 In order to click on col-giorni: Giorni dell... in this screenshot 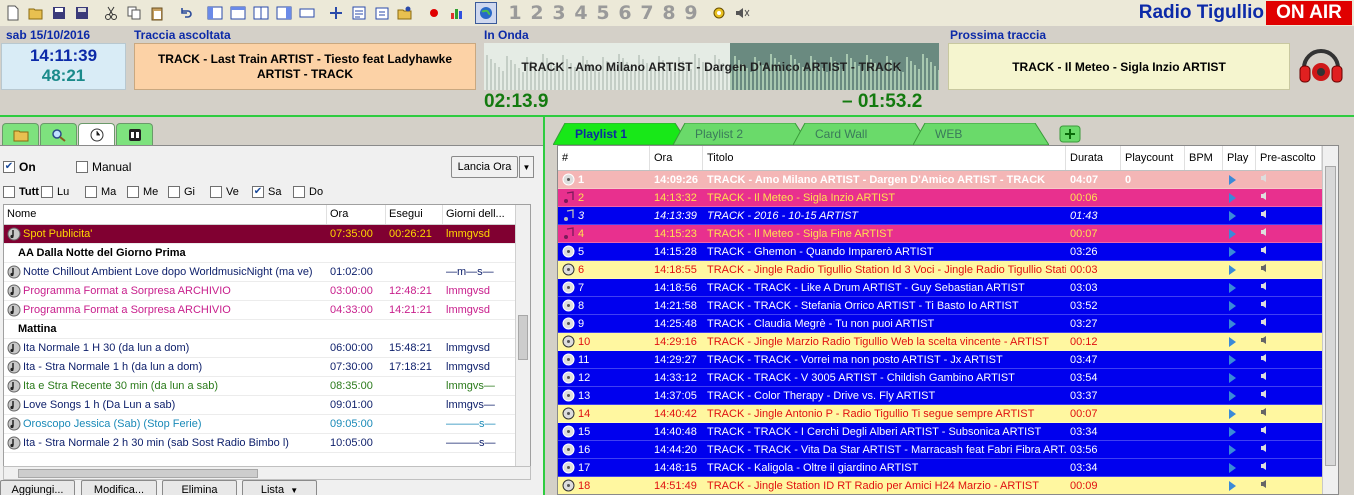, I will do `click(481, 214)`.